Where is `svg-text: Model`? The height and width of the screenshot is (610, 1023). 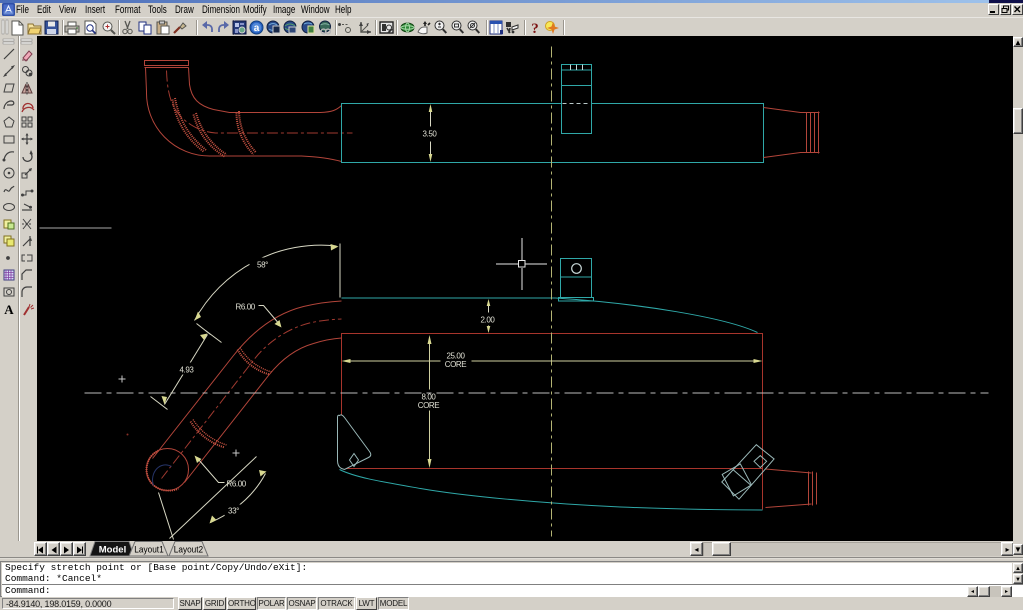 svg-text: Model is located at coordinates (112, 550).